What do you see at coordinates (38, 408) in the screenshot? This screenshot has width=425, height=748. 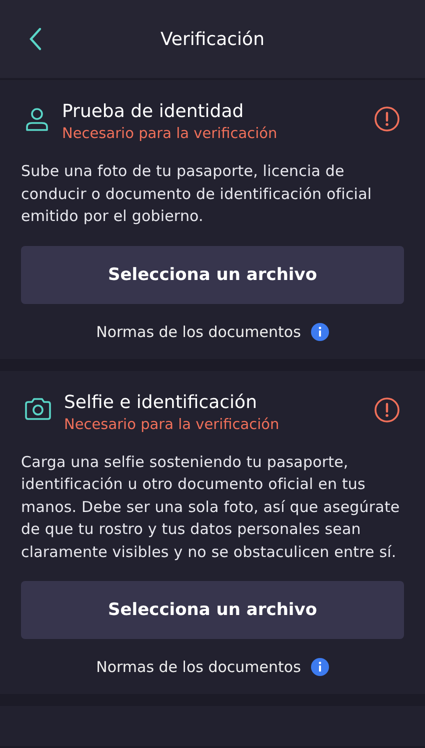 I see `camera-icon` at bounding box center [38, 408].